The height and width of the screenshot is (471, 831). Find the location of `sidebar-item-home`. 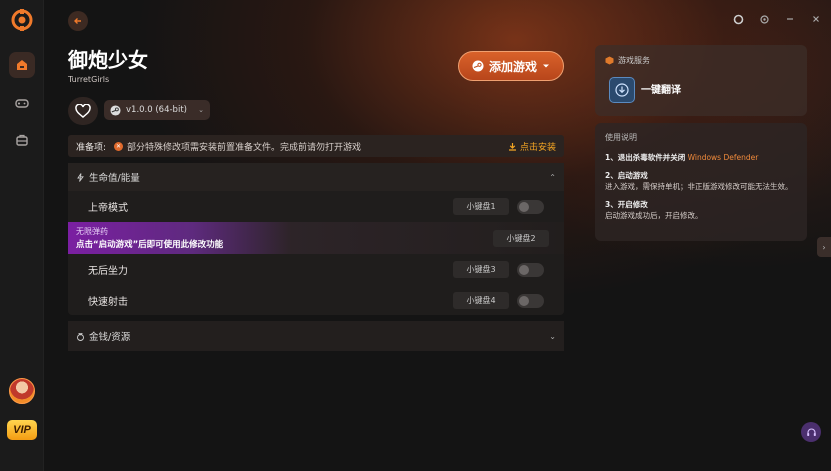

sidebar-item-home is located at coordinates (22, 65).